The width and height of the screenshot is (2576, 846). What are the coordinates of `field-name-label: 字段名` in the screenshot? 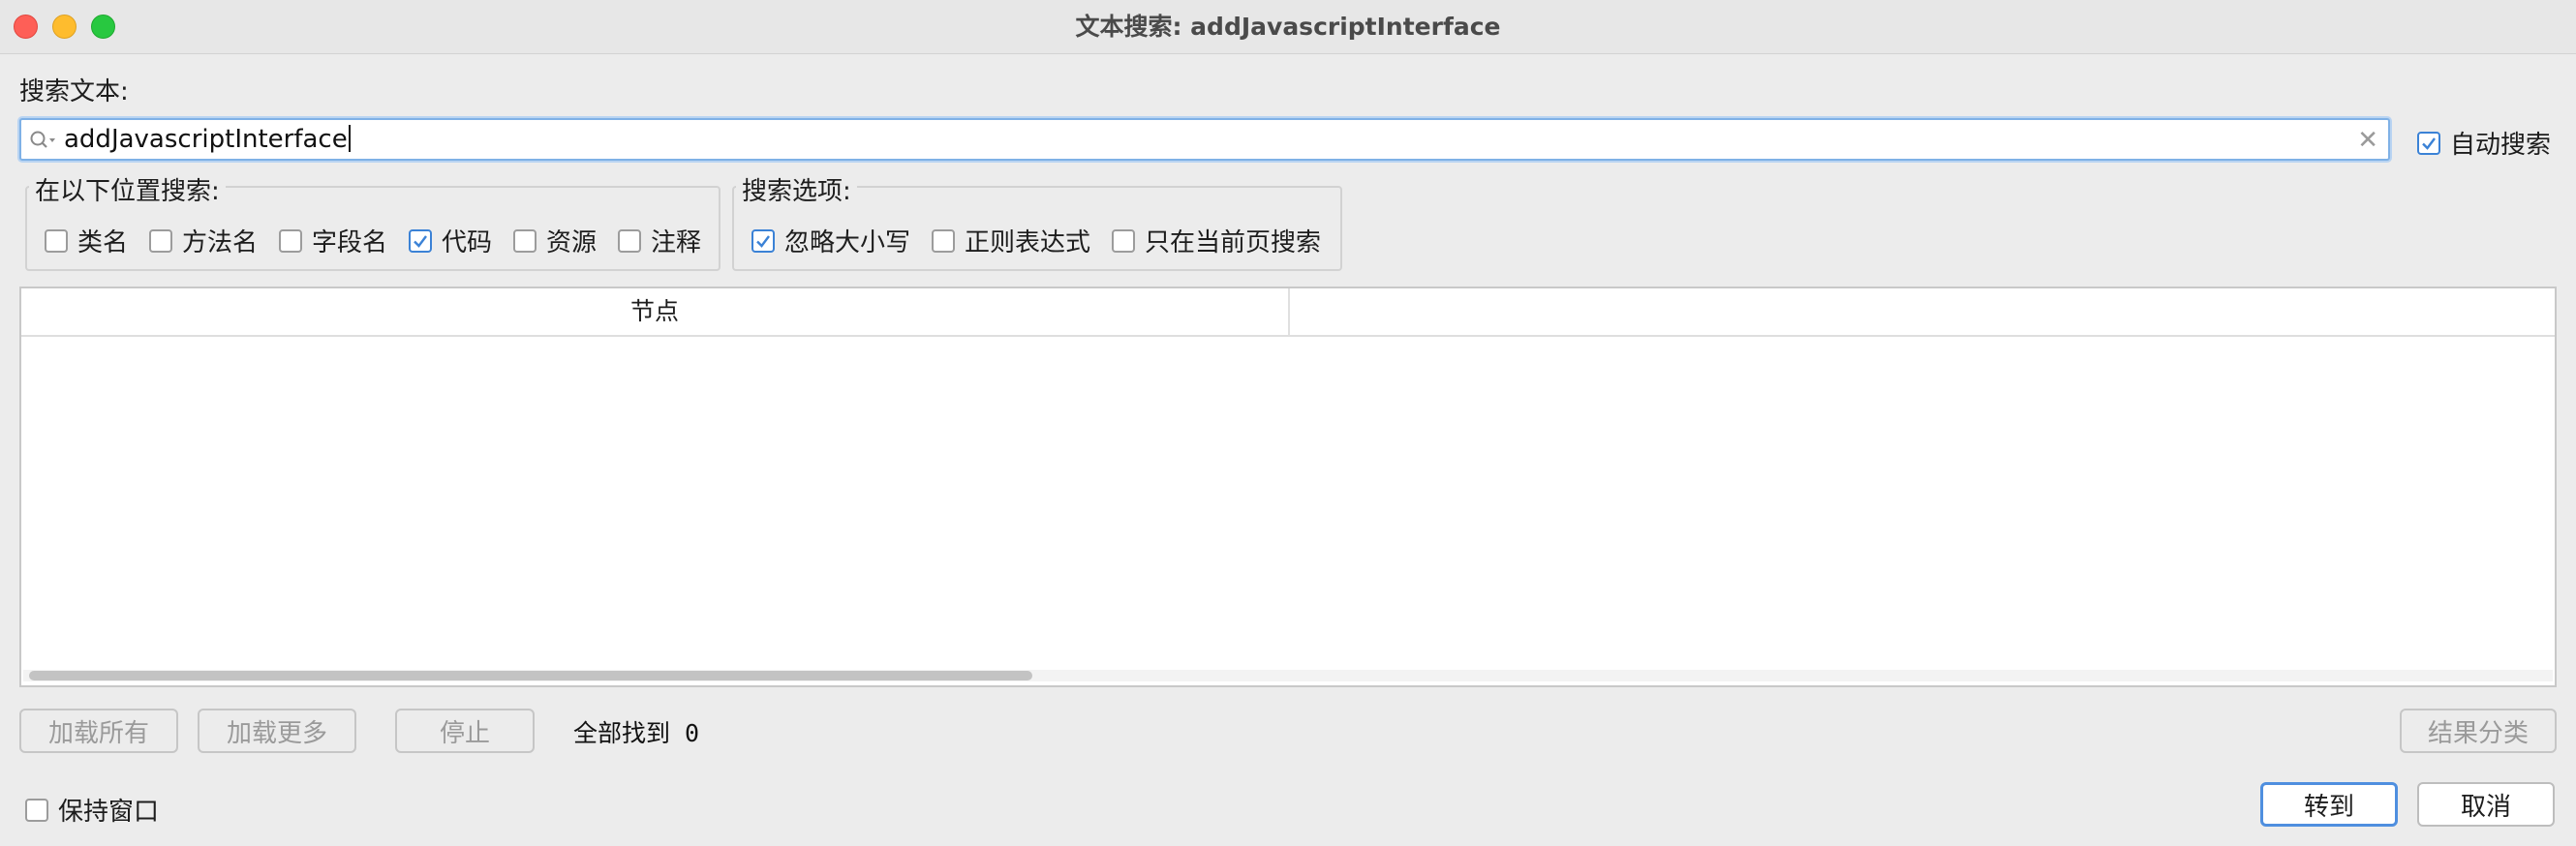 It's located at (350, 242).